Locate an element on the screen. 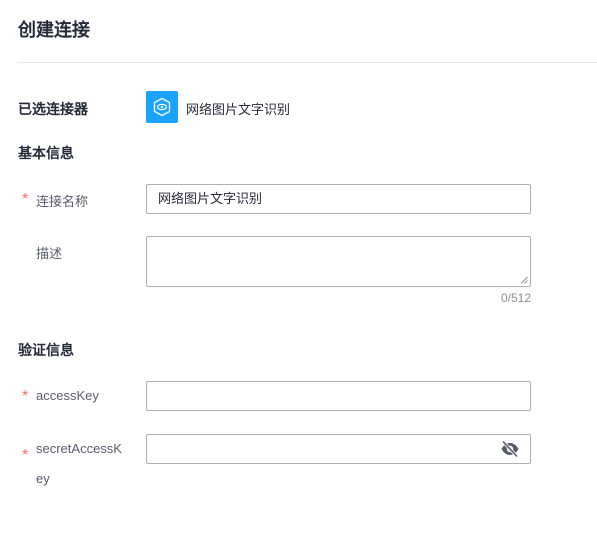  eye-hidden-icon is located at coordinates (510, 449).